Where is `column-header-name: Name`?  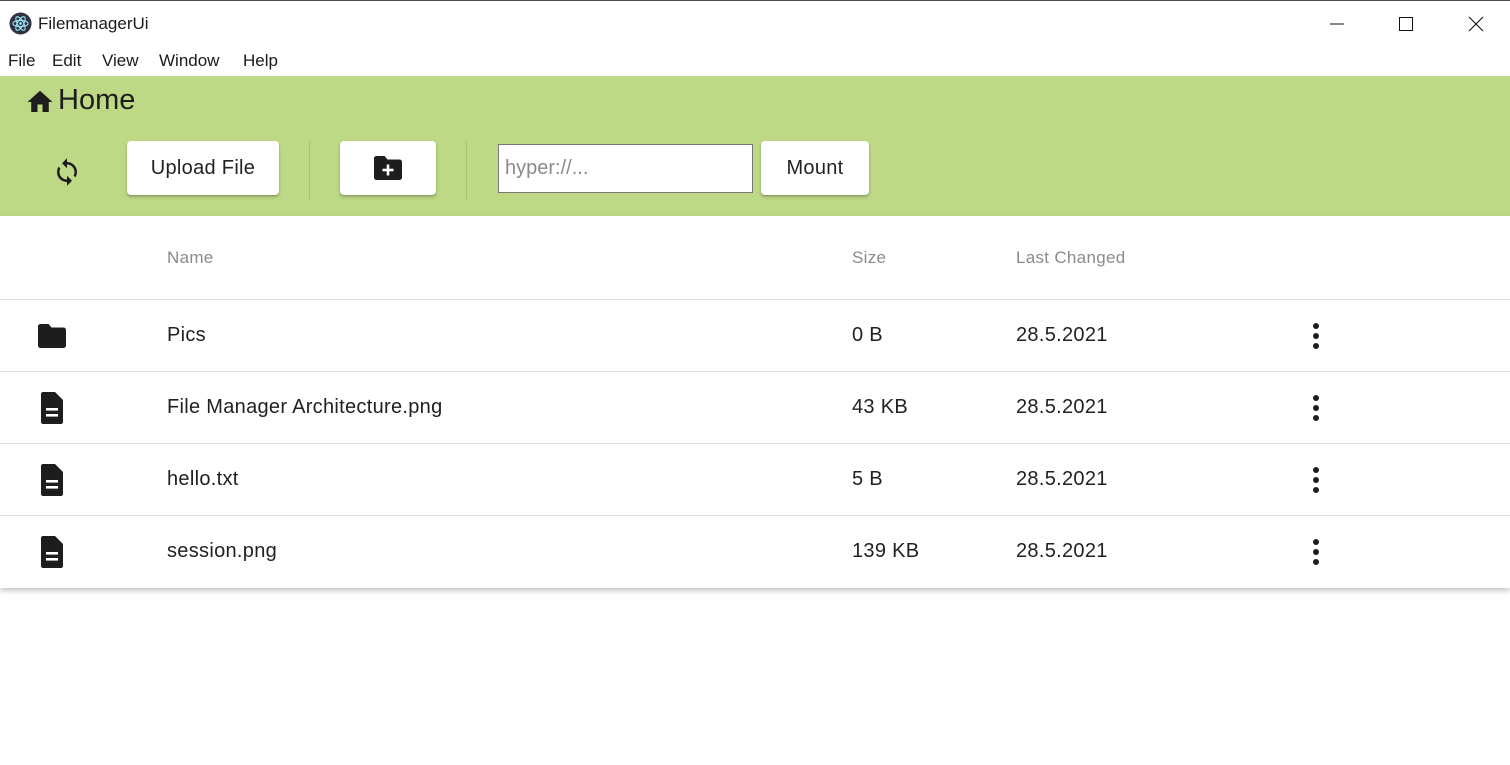
column-header-name: Name is located at coordinates (190, 258).